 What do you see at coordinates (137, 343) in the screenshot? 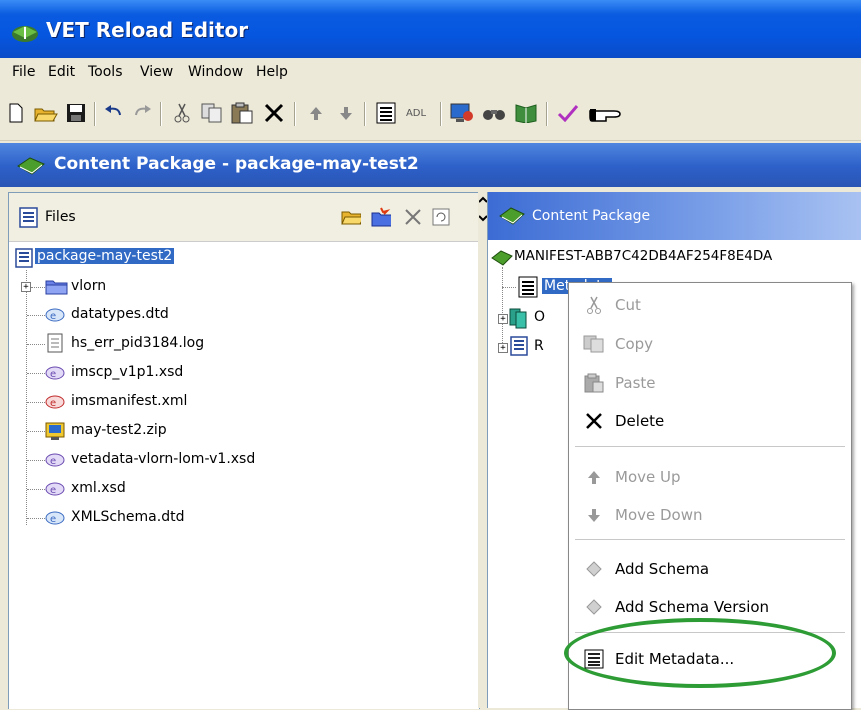
I see `tree-item-hs-err-log: hs_err_pid3184.log` at bounding box center [137, 343].